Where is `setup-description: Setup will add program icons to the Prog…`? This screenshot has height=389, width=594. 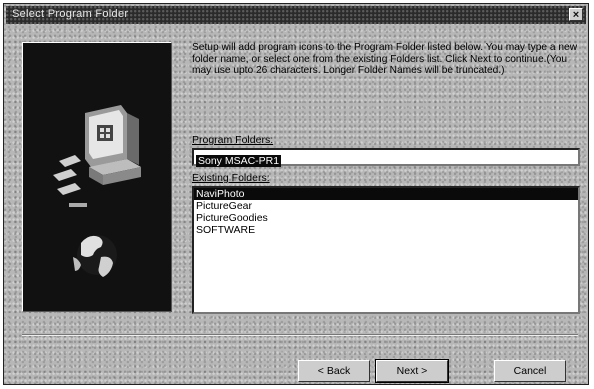 setup-description: Setup will add program icons to the Prog… is located at coordinates (385, 59).